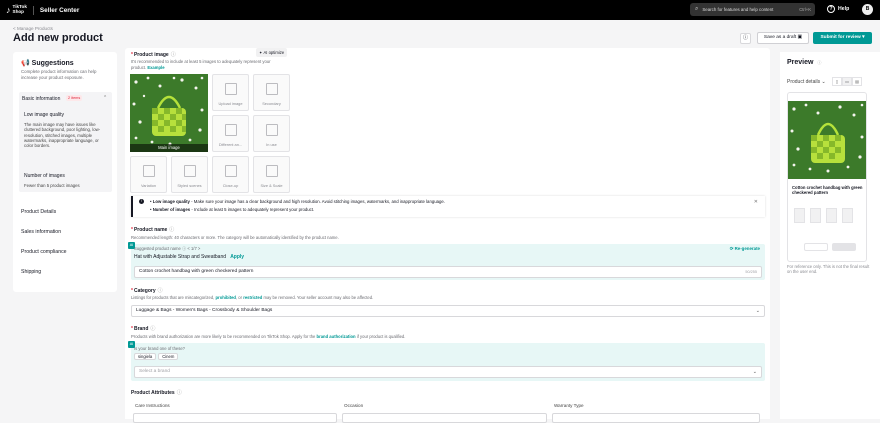 The width and height of the screenshot is (880, 423). I want to click on suggestion-pager: < 1/7 >, so click(193, 248).